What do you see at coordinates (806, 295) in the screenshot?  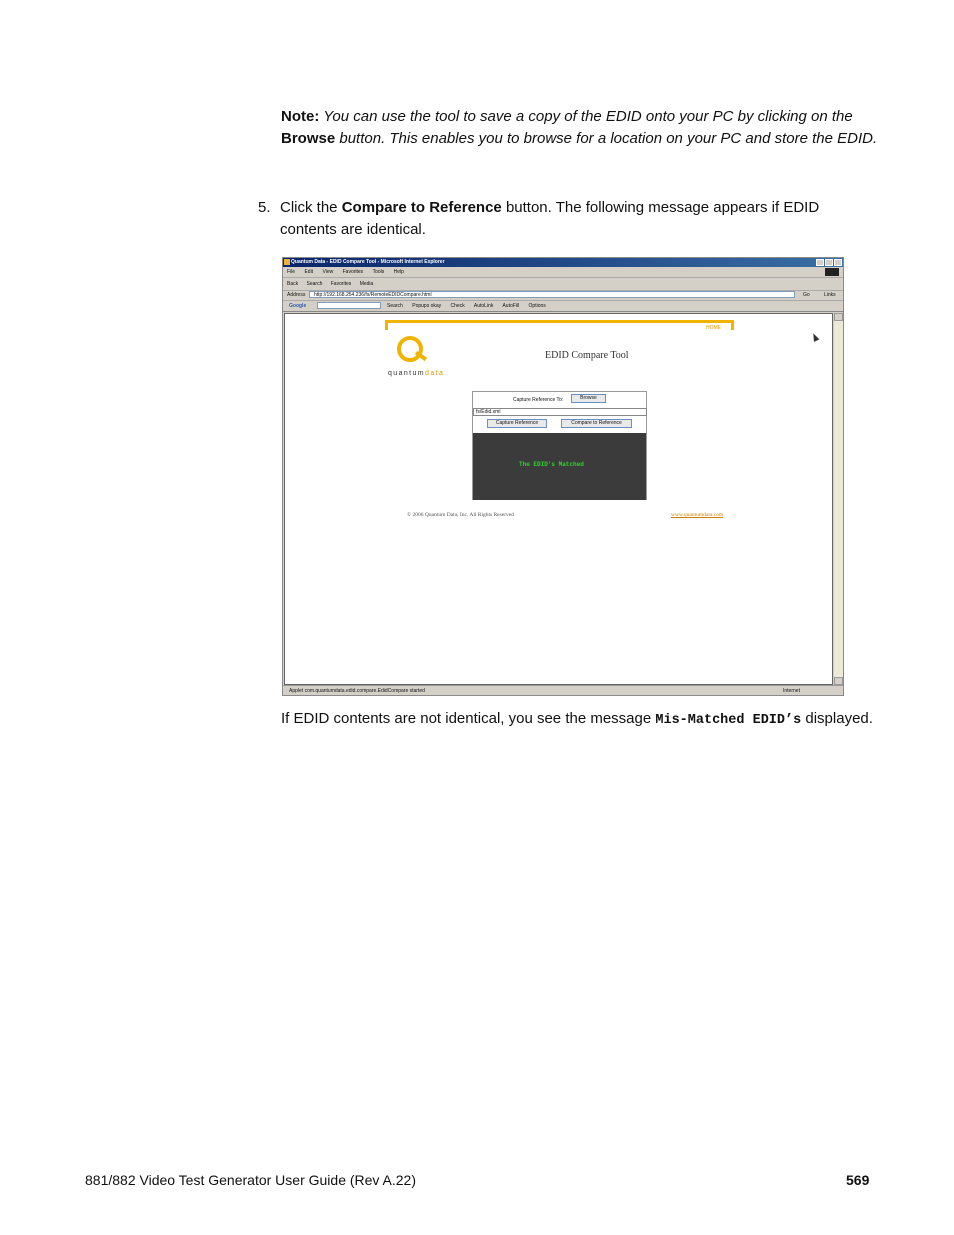 I see `go-button: Go` at bounding box center [806, 295].